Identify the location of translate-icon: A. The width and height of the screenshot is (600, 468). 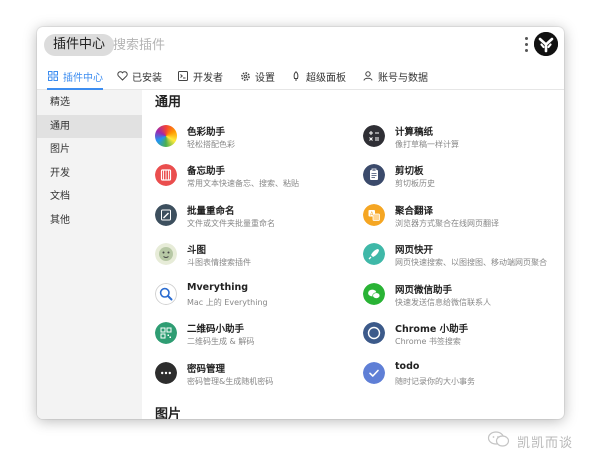
(374, 215).